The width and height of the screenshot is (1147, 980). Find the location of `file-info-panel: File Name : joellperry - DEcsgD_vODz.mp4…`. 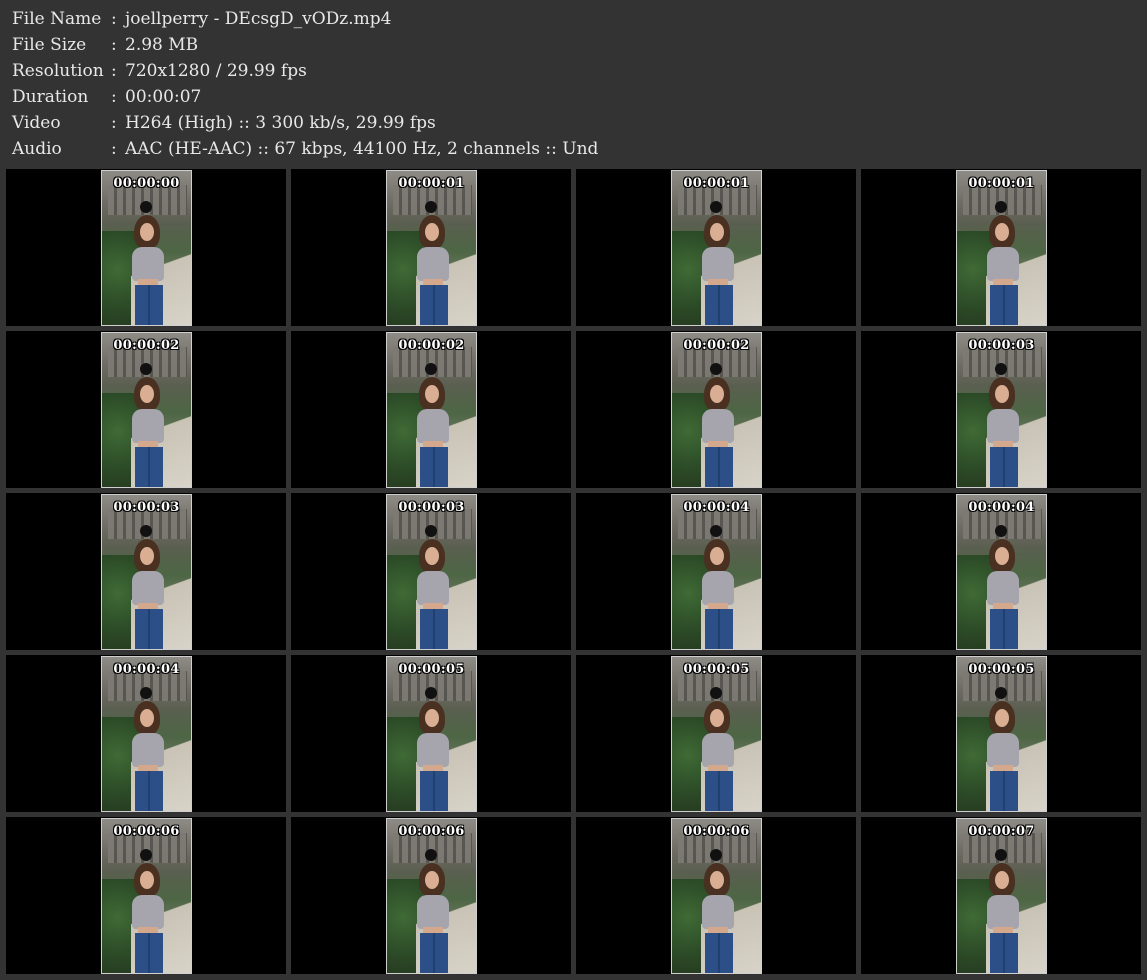

file-info-panel: File Name : joellperry - DEcsgD_vODz.mp4… is located at coordinates (305, 84).